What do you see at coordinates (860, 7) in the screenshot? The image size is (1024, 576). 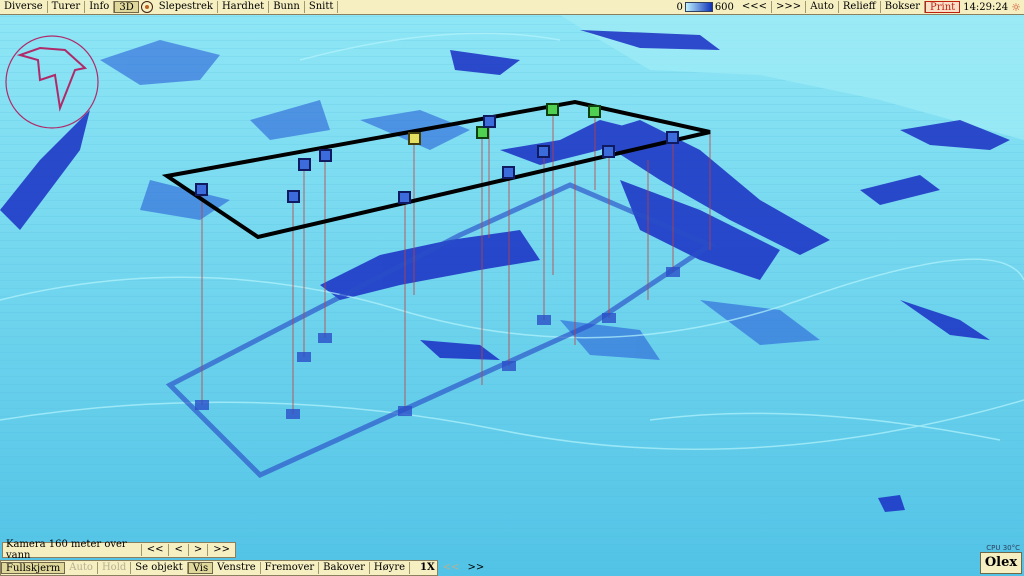 I see `menu-relieff: Relieff` at bounding box center [860, 7].